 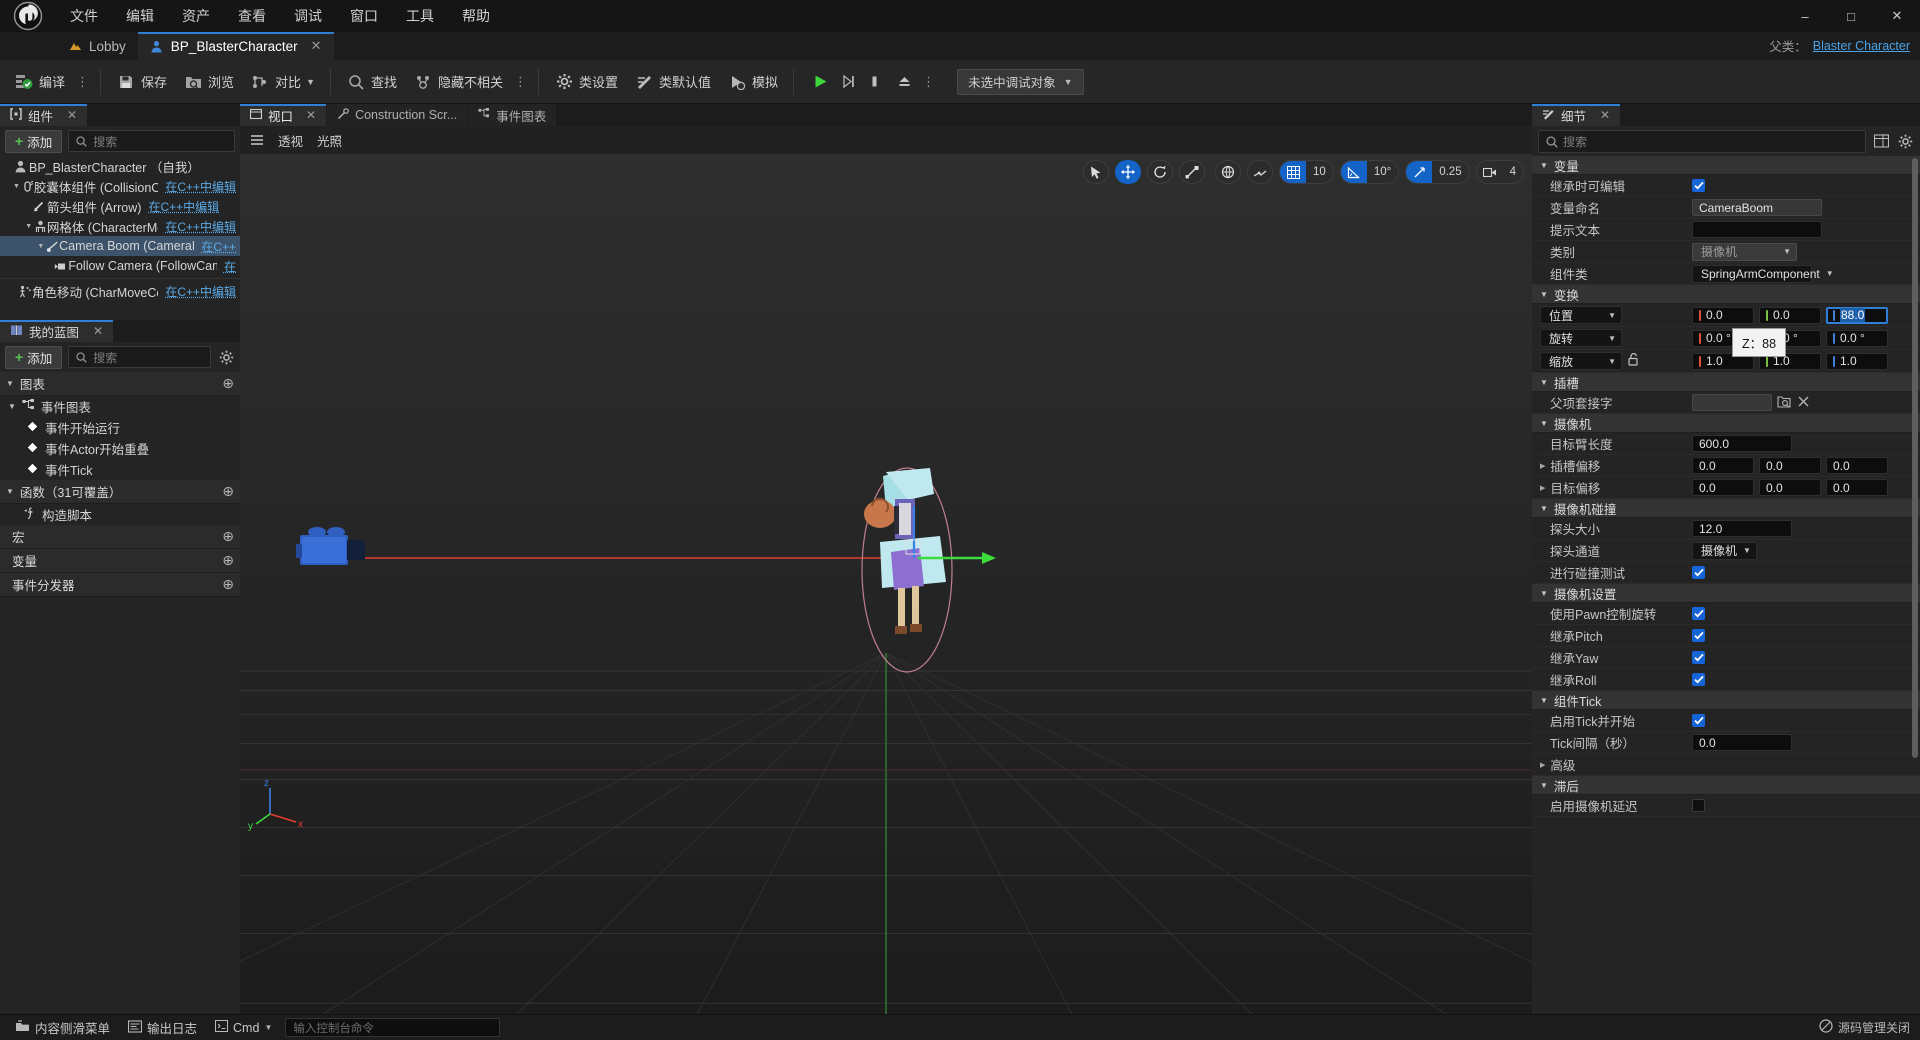 I want to click on find-button: 查找, so click(x=371, y=82).